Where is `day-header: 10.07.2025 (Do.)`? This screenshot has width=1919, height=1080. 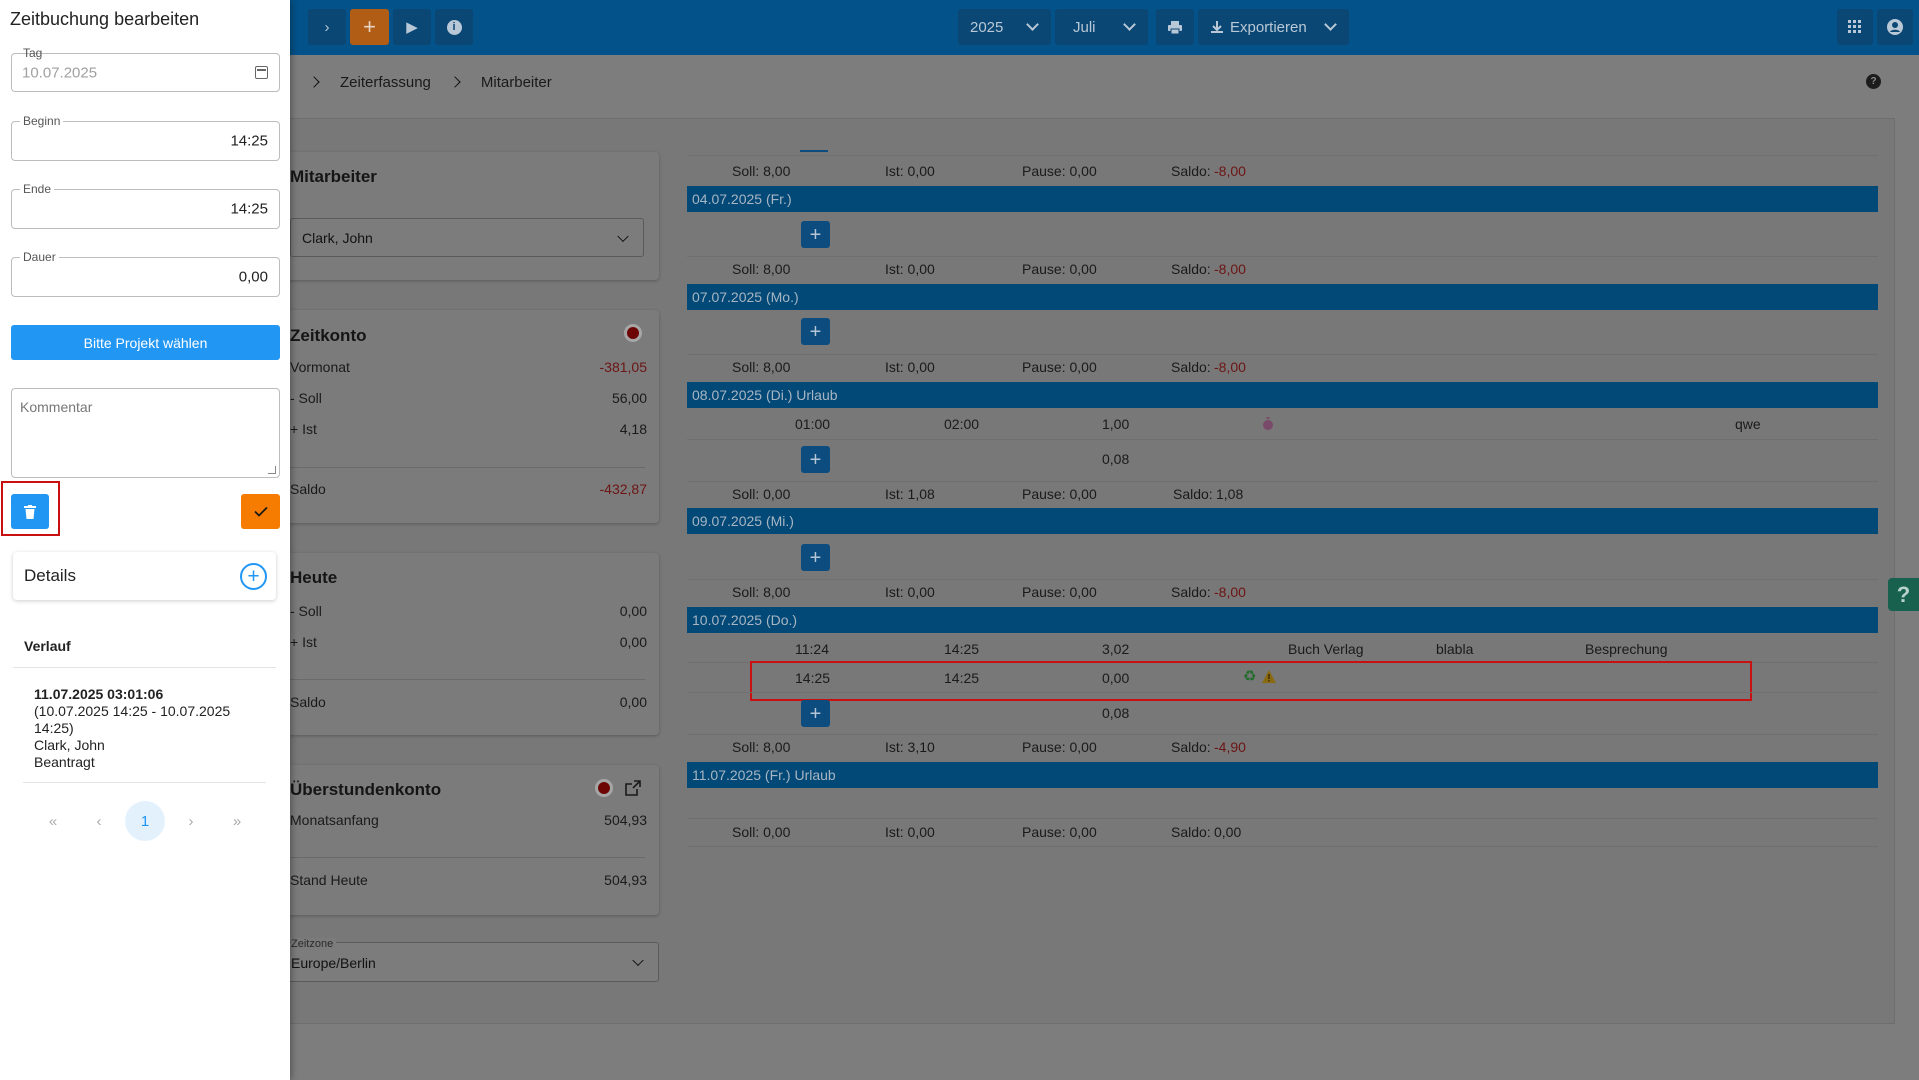
day-header: 10.07.2025 (Do.) is located at coordinates (1282, 620).